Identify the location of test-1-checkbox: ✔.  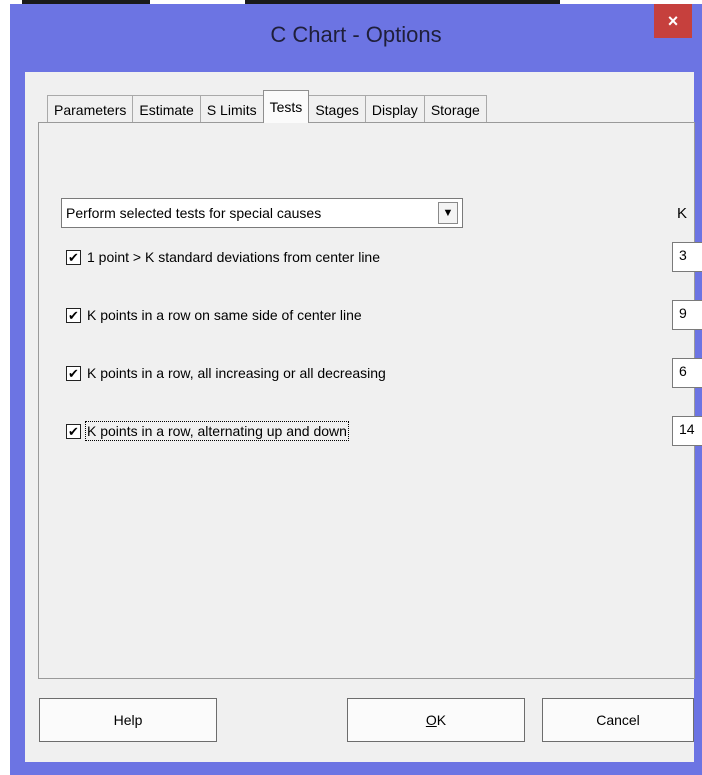
(73, 257).